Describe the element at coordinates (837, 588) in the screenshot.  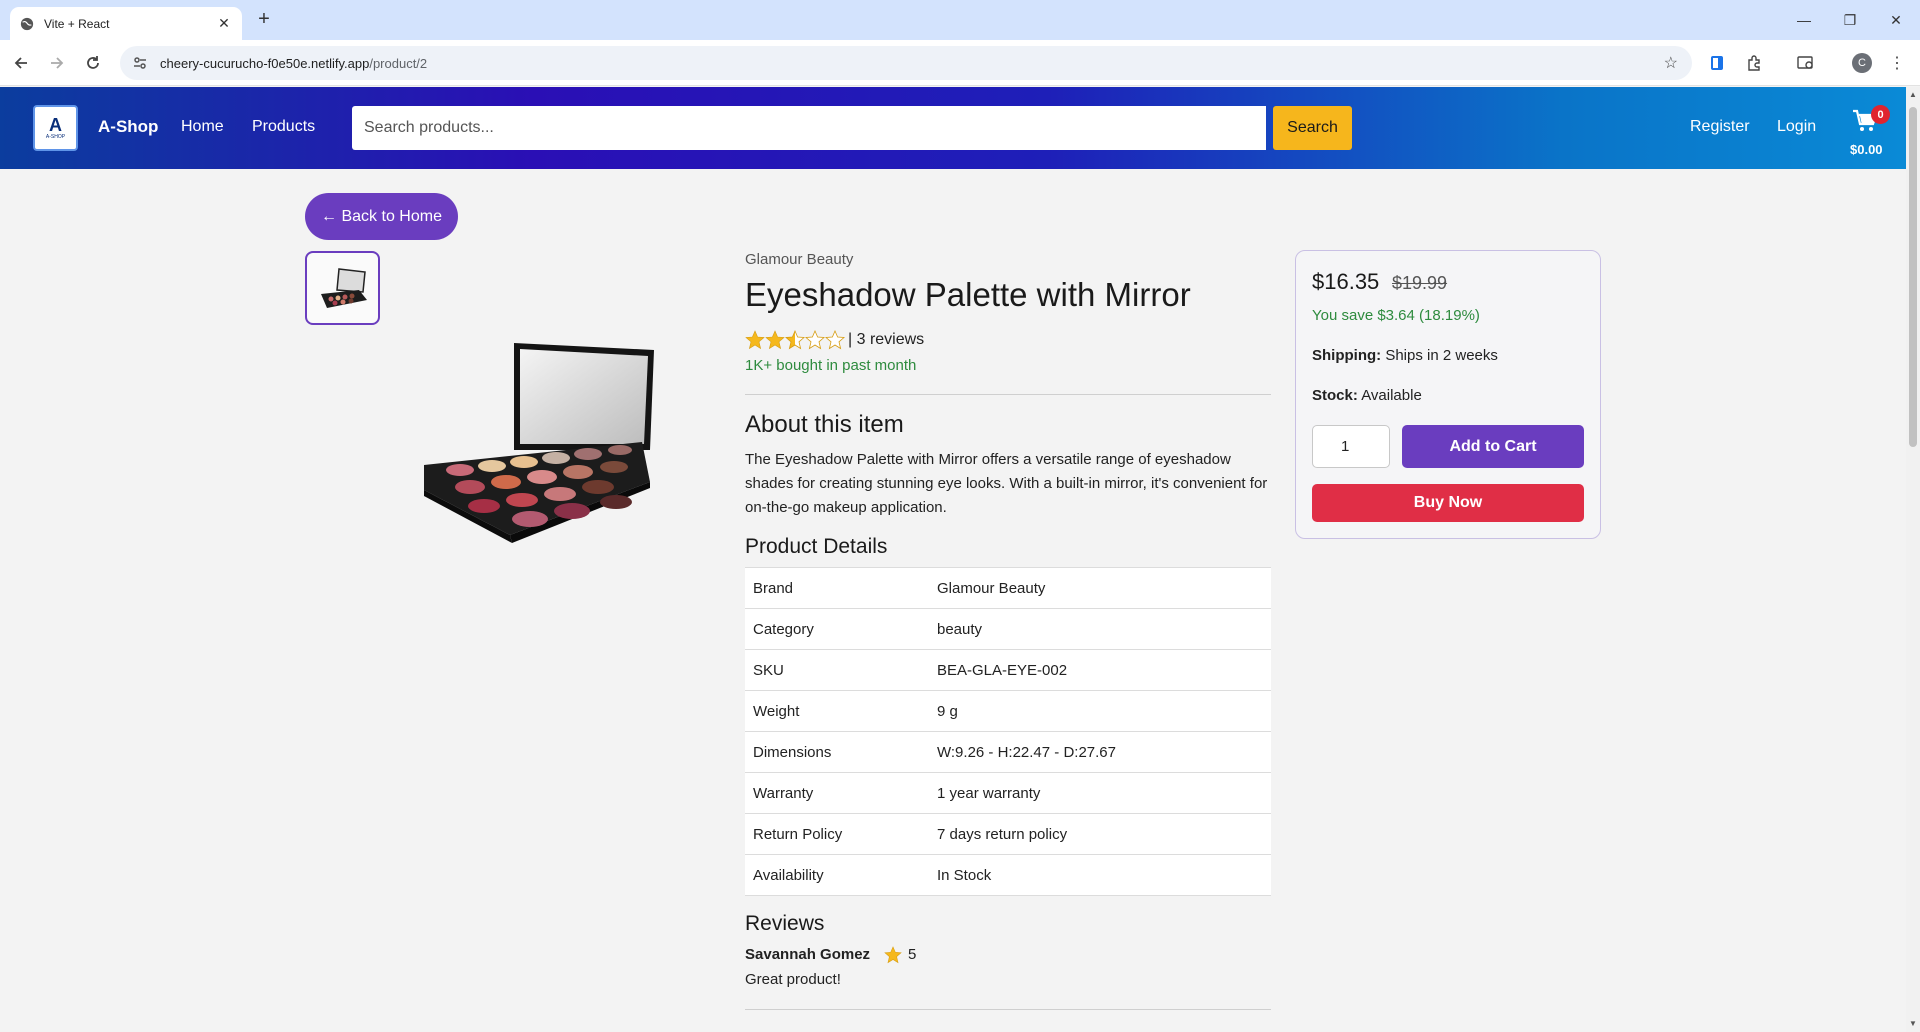
I see `detail-key: Brand` at that location.